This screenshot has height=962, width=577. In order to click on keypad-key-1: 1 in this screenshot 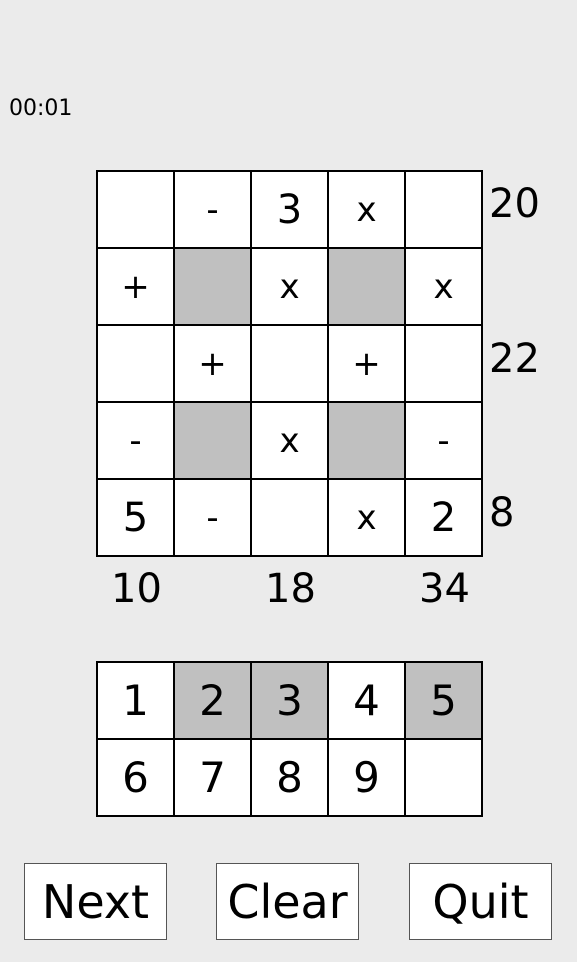, I will do `click(135, 700)`.